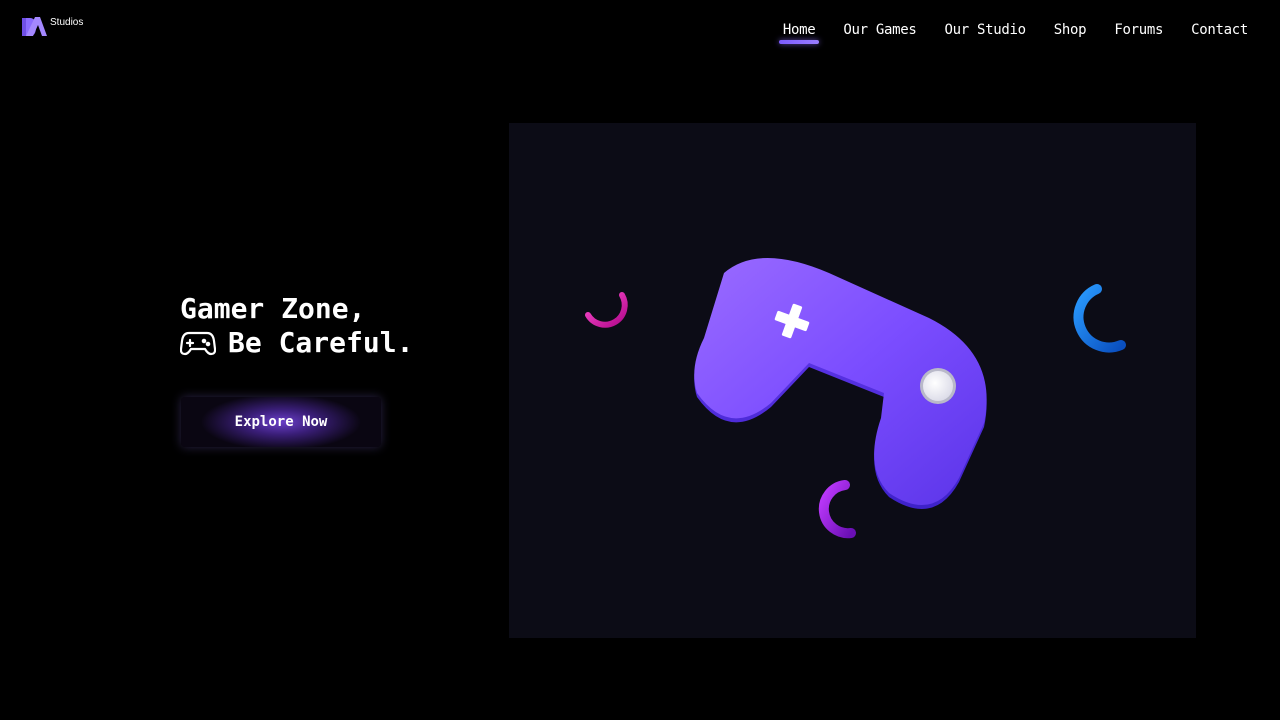 Image resolution: width=1280 pixels, height=720 pixels. What do you see at coordinates (837, 509) in the screenshot?
I see `purple-ring-decoration` at bounding box center [837, 509].